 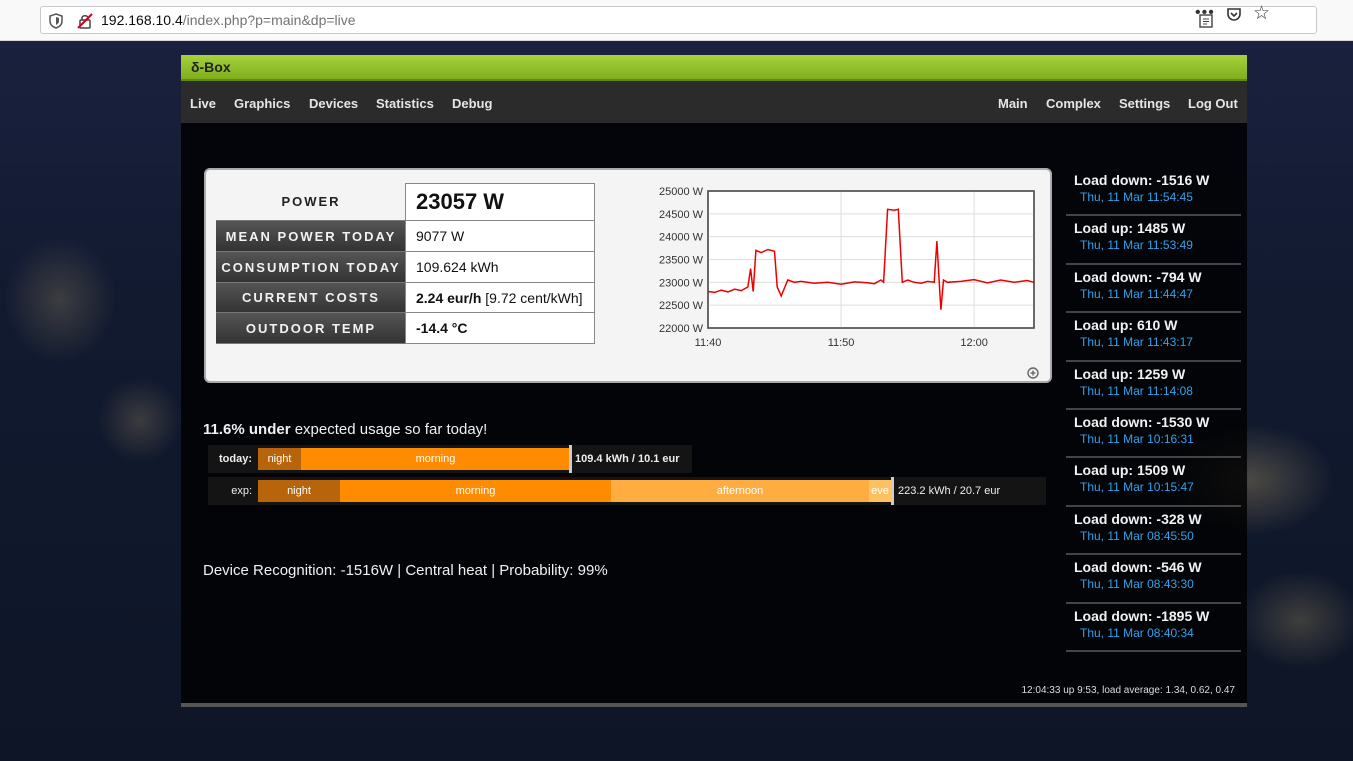 What do you see at coordinates (841, 343) in the screenshot?
I see `x-tick-label: 11:50` at bounding box center [841, 343].